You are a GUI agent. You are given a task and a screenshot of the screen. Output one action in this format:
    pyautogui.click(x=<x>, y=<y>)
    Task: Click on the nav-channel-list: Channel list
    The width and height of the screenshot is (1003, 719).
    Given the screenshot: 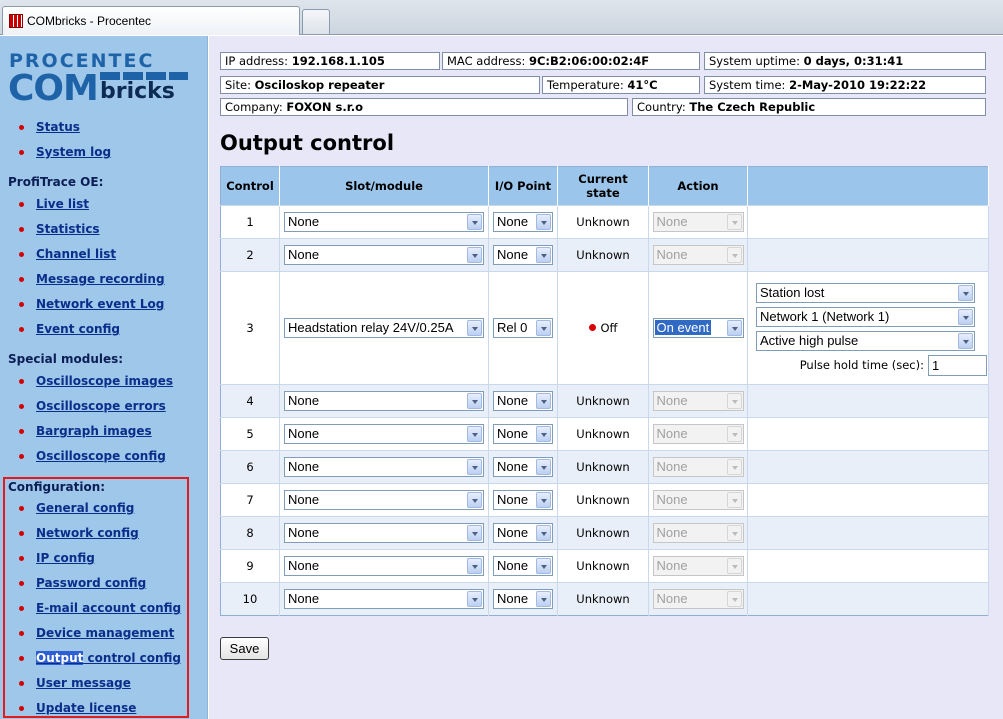 What is the action you would take?
    pyautogui.click(x=76, y=254)
    